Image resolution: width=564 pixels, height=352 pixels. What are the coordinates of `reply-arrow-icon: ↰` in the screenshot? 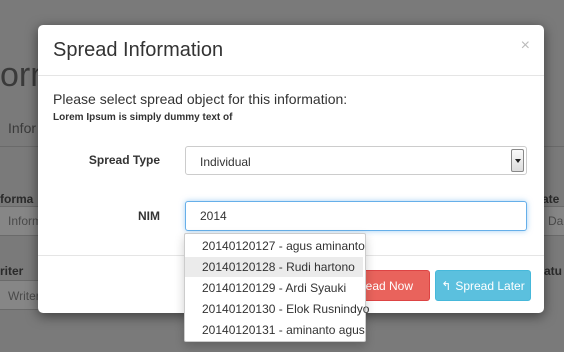 It's located at (446, 286).